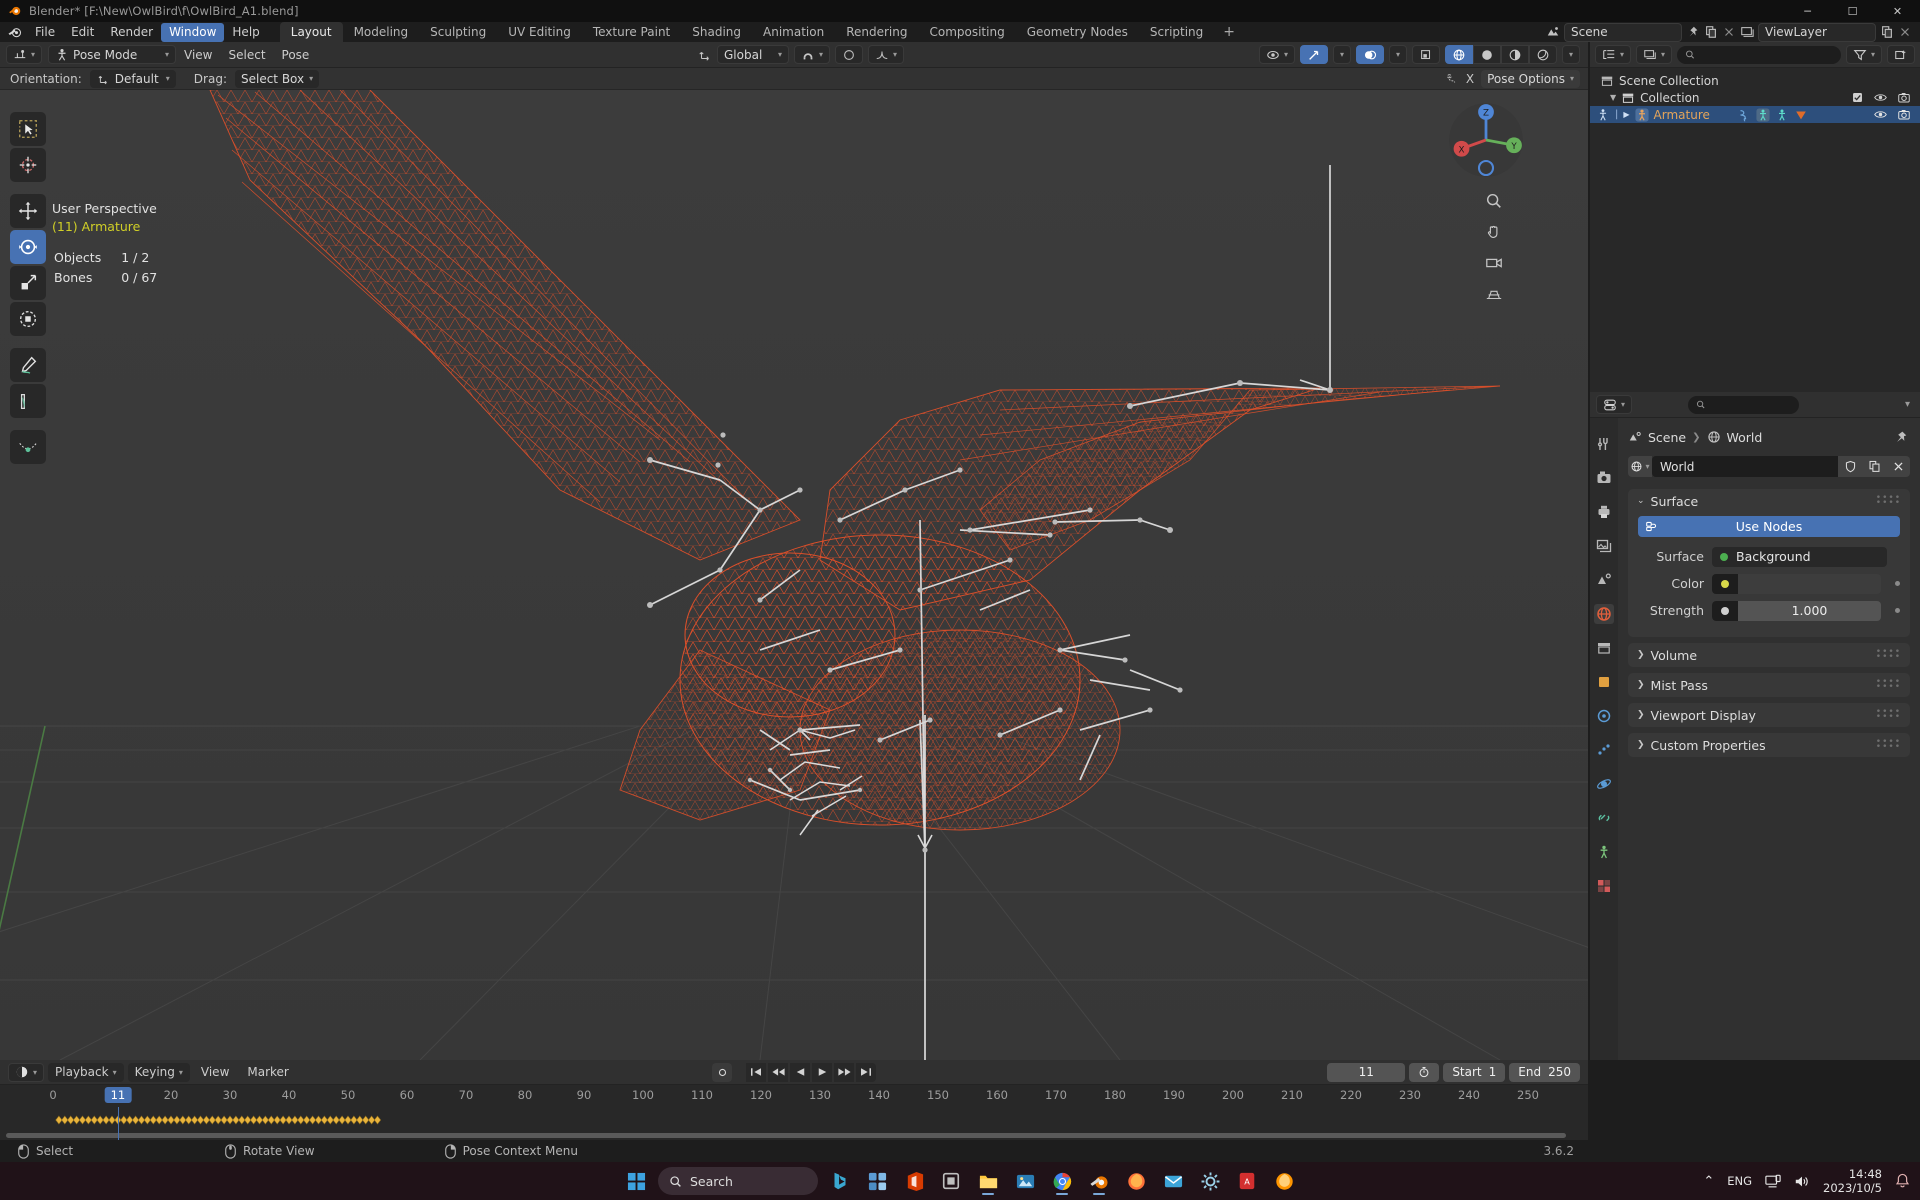 This screenshot has height=1200, width=1920. Describe the element at coordinates (1494, 232) in the screenshot. I see `pan-view-button` at that location.